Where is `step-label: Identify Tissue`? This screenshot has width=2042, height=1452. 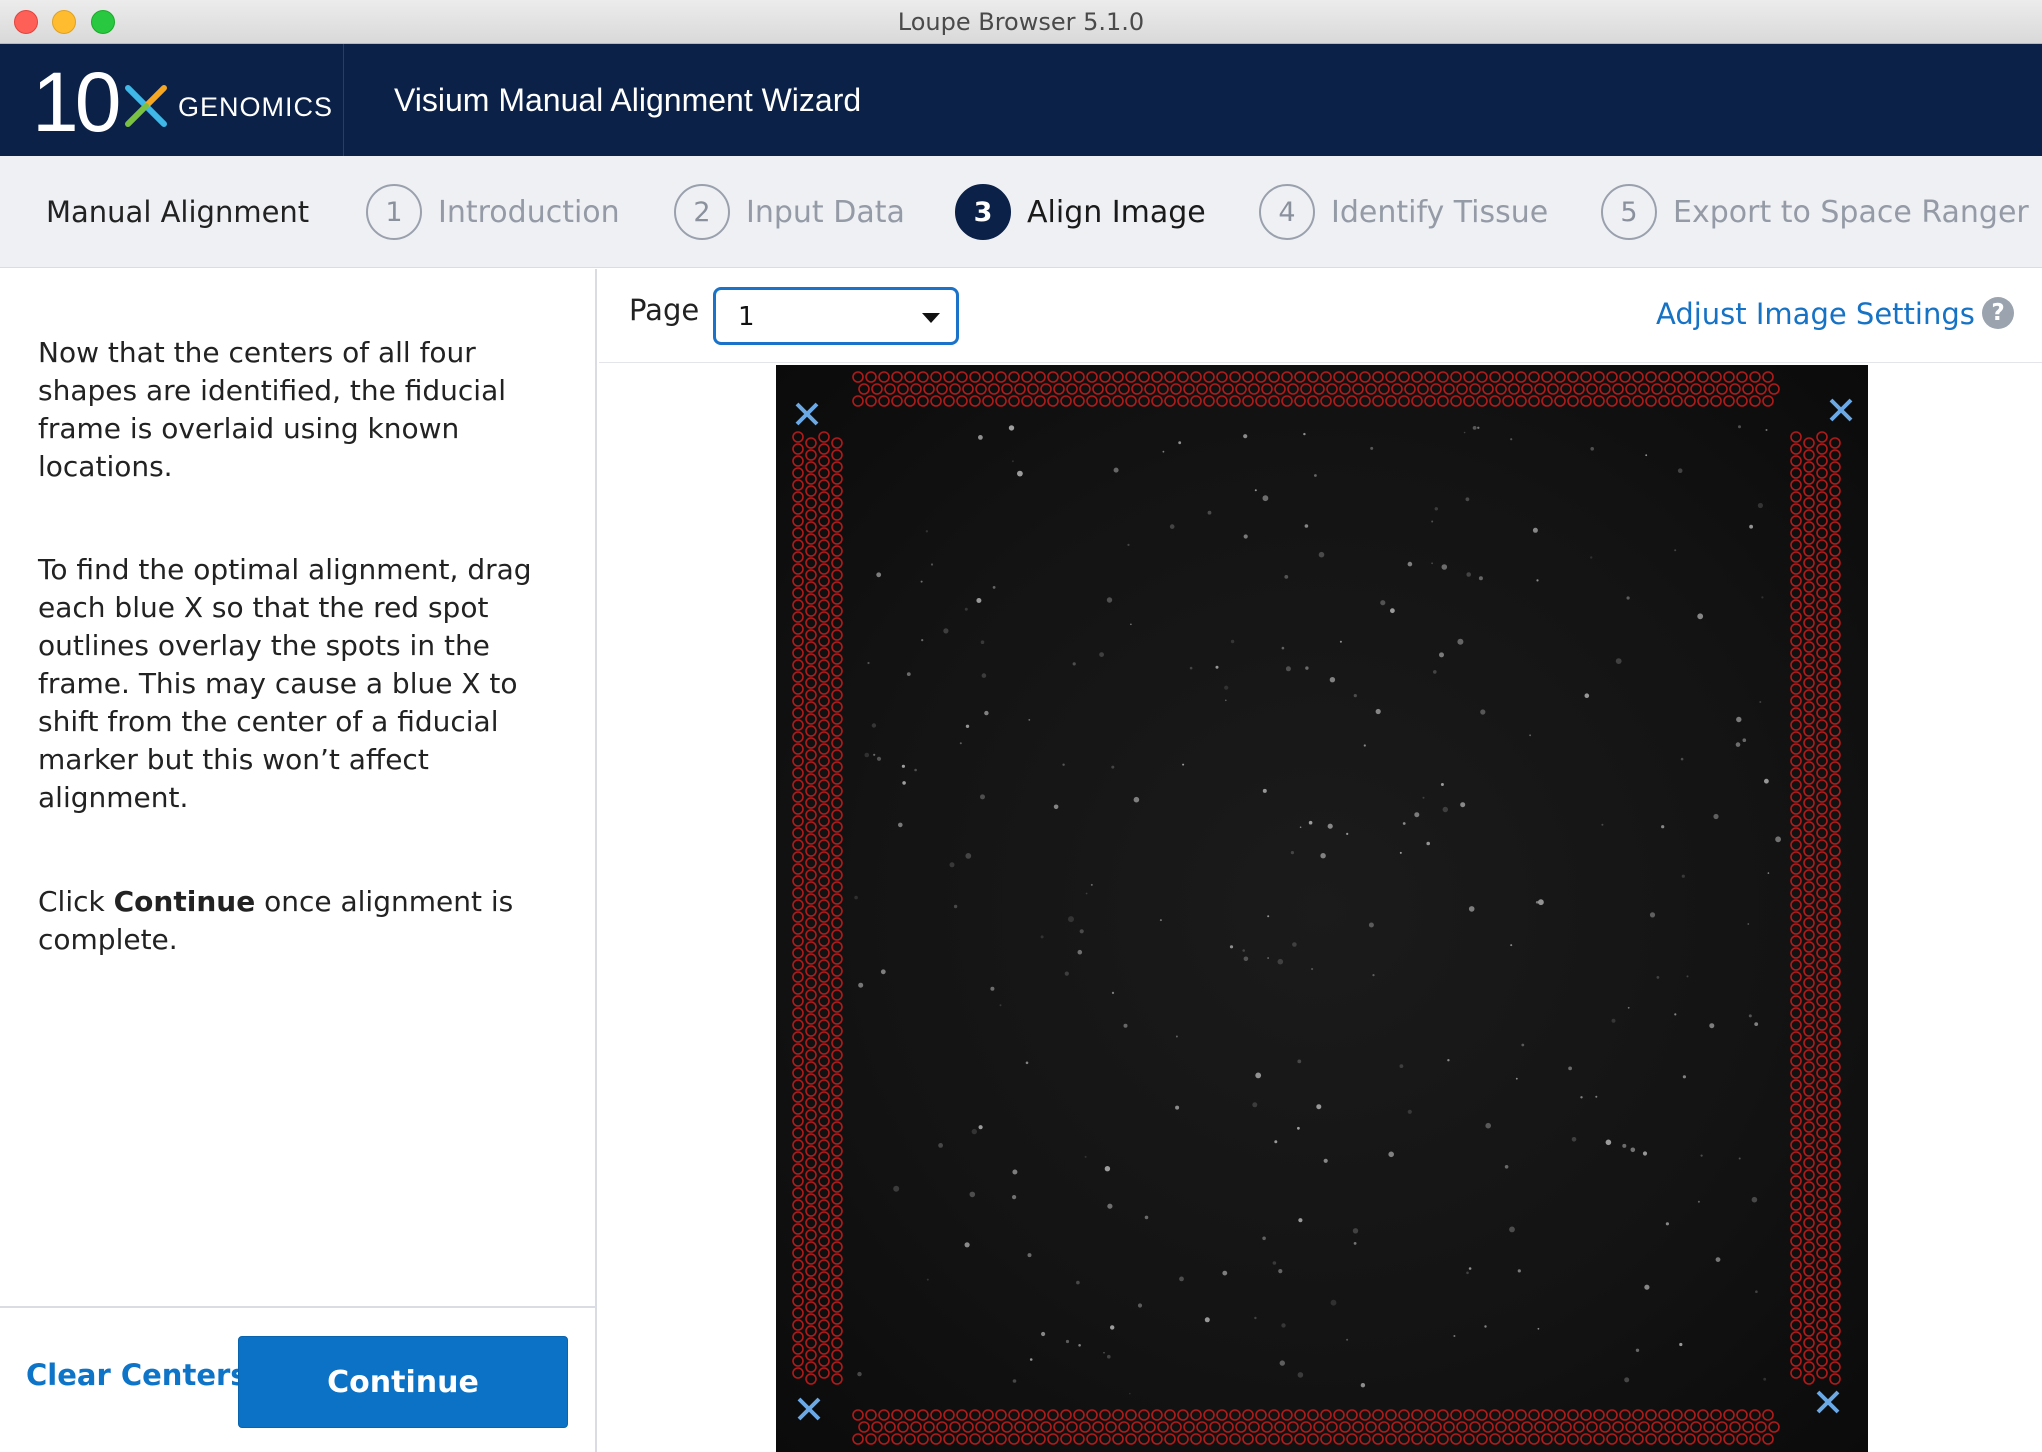 step-label: Identify Tissue is located at coordinates (1440, 212).